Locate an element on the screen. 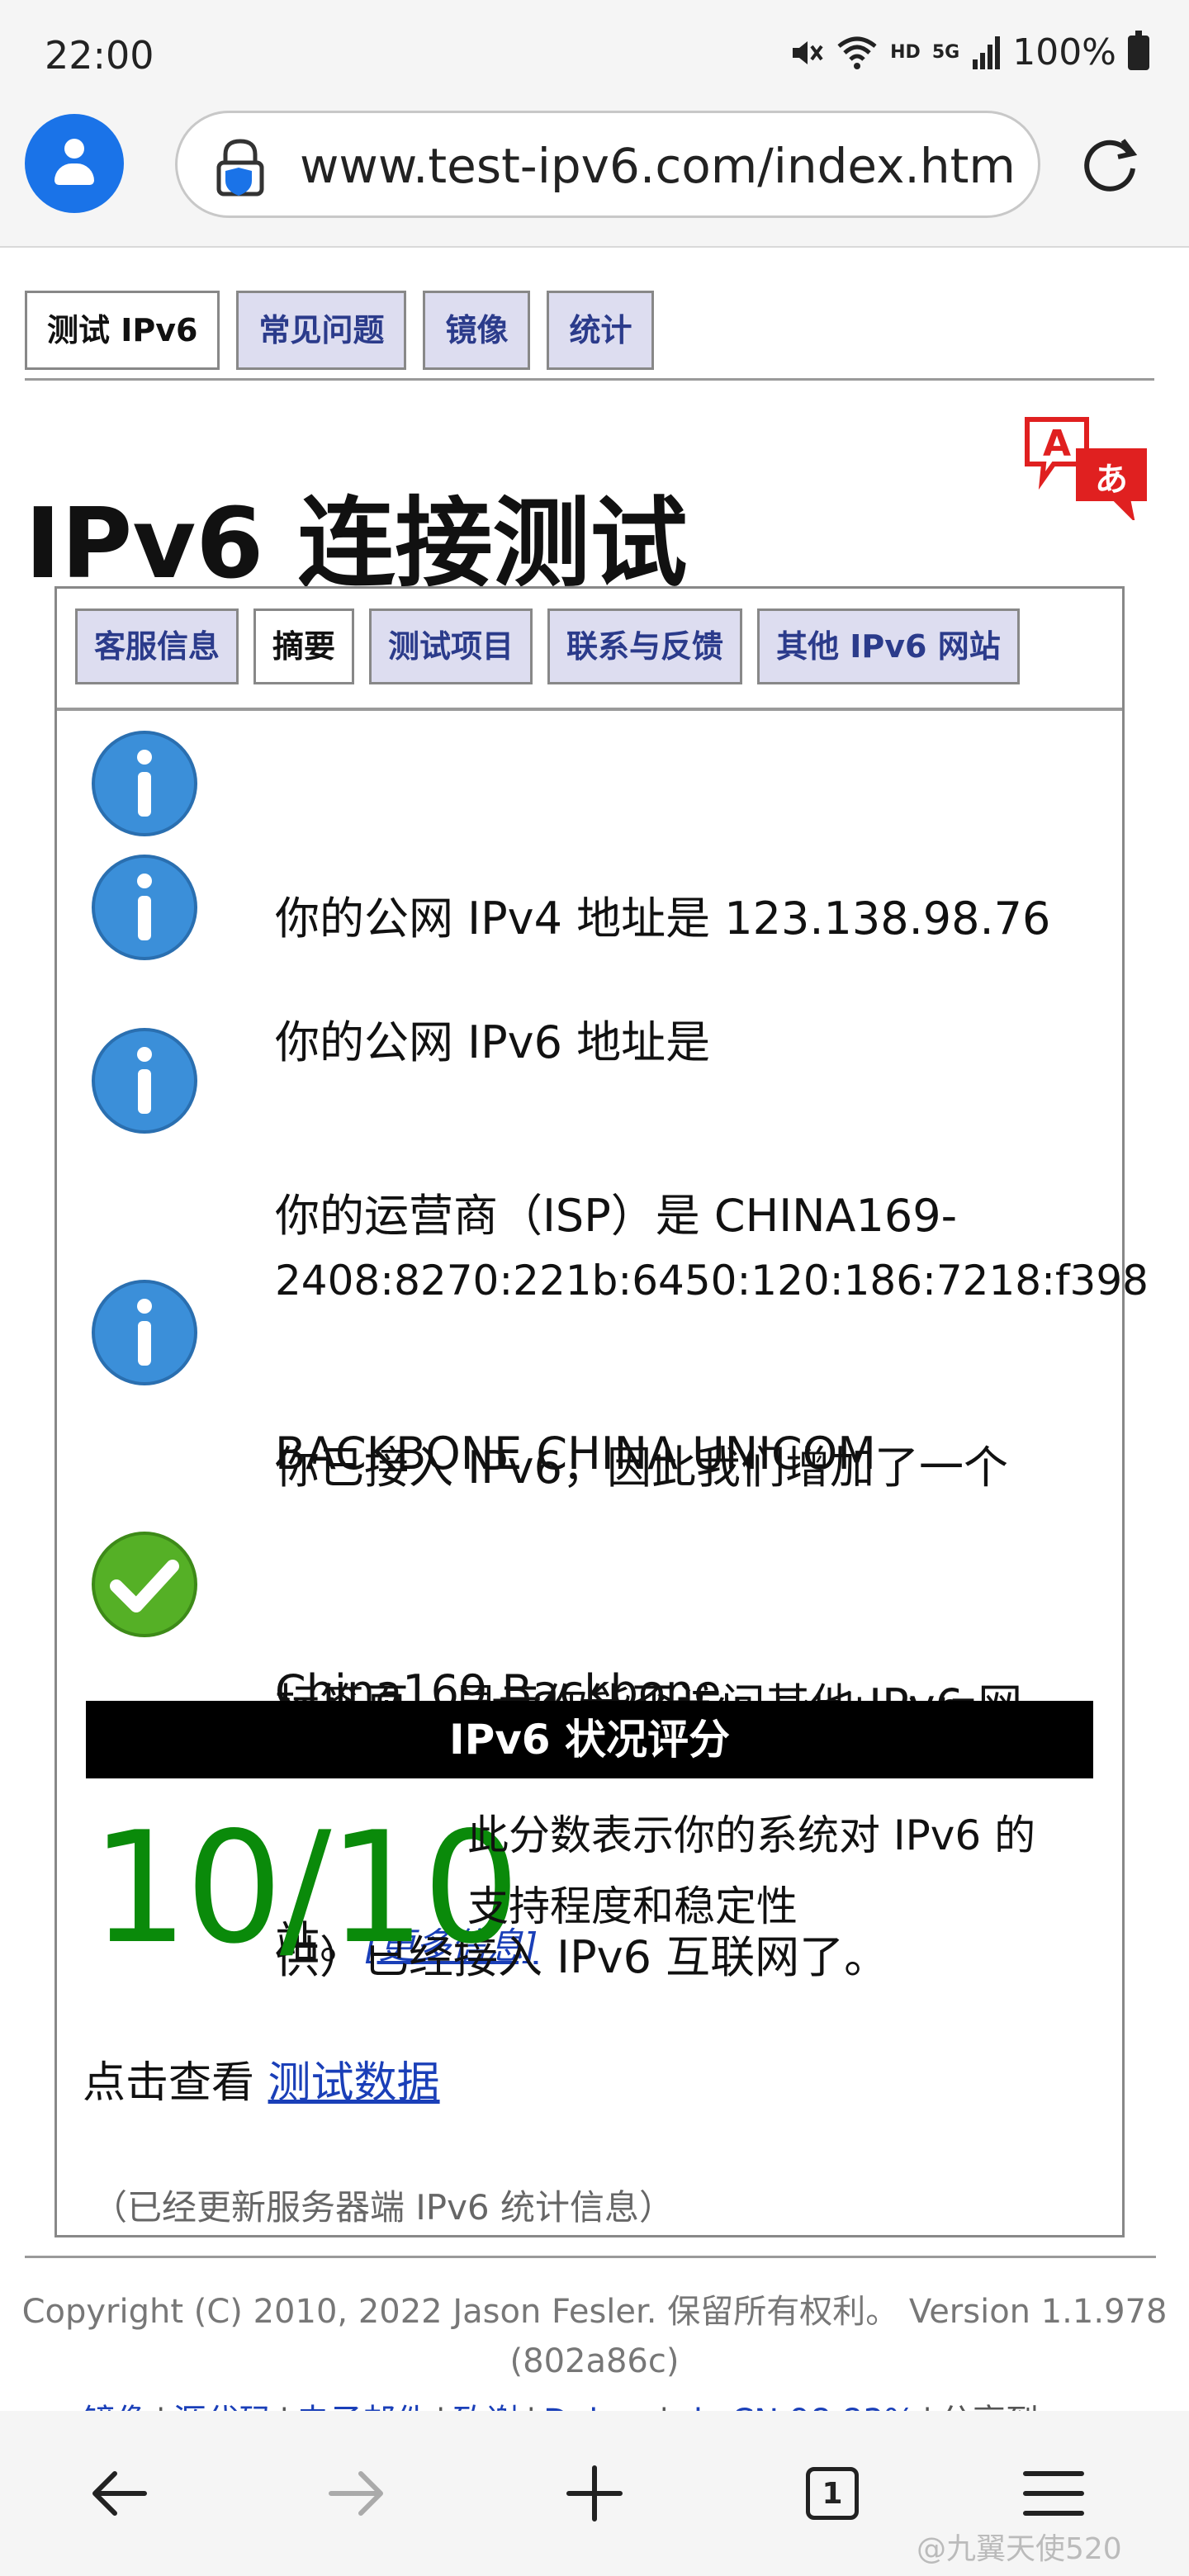  mute-icon is located at coordinates (808, 52).